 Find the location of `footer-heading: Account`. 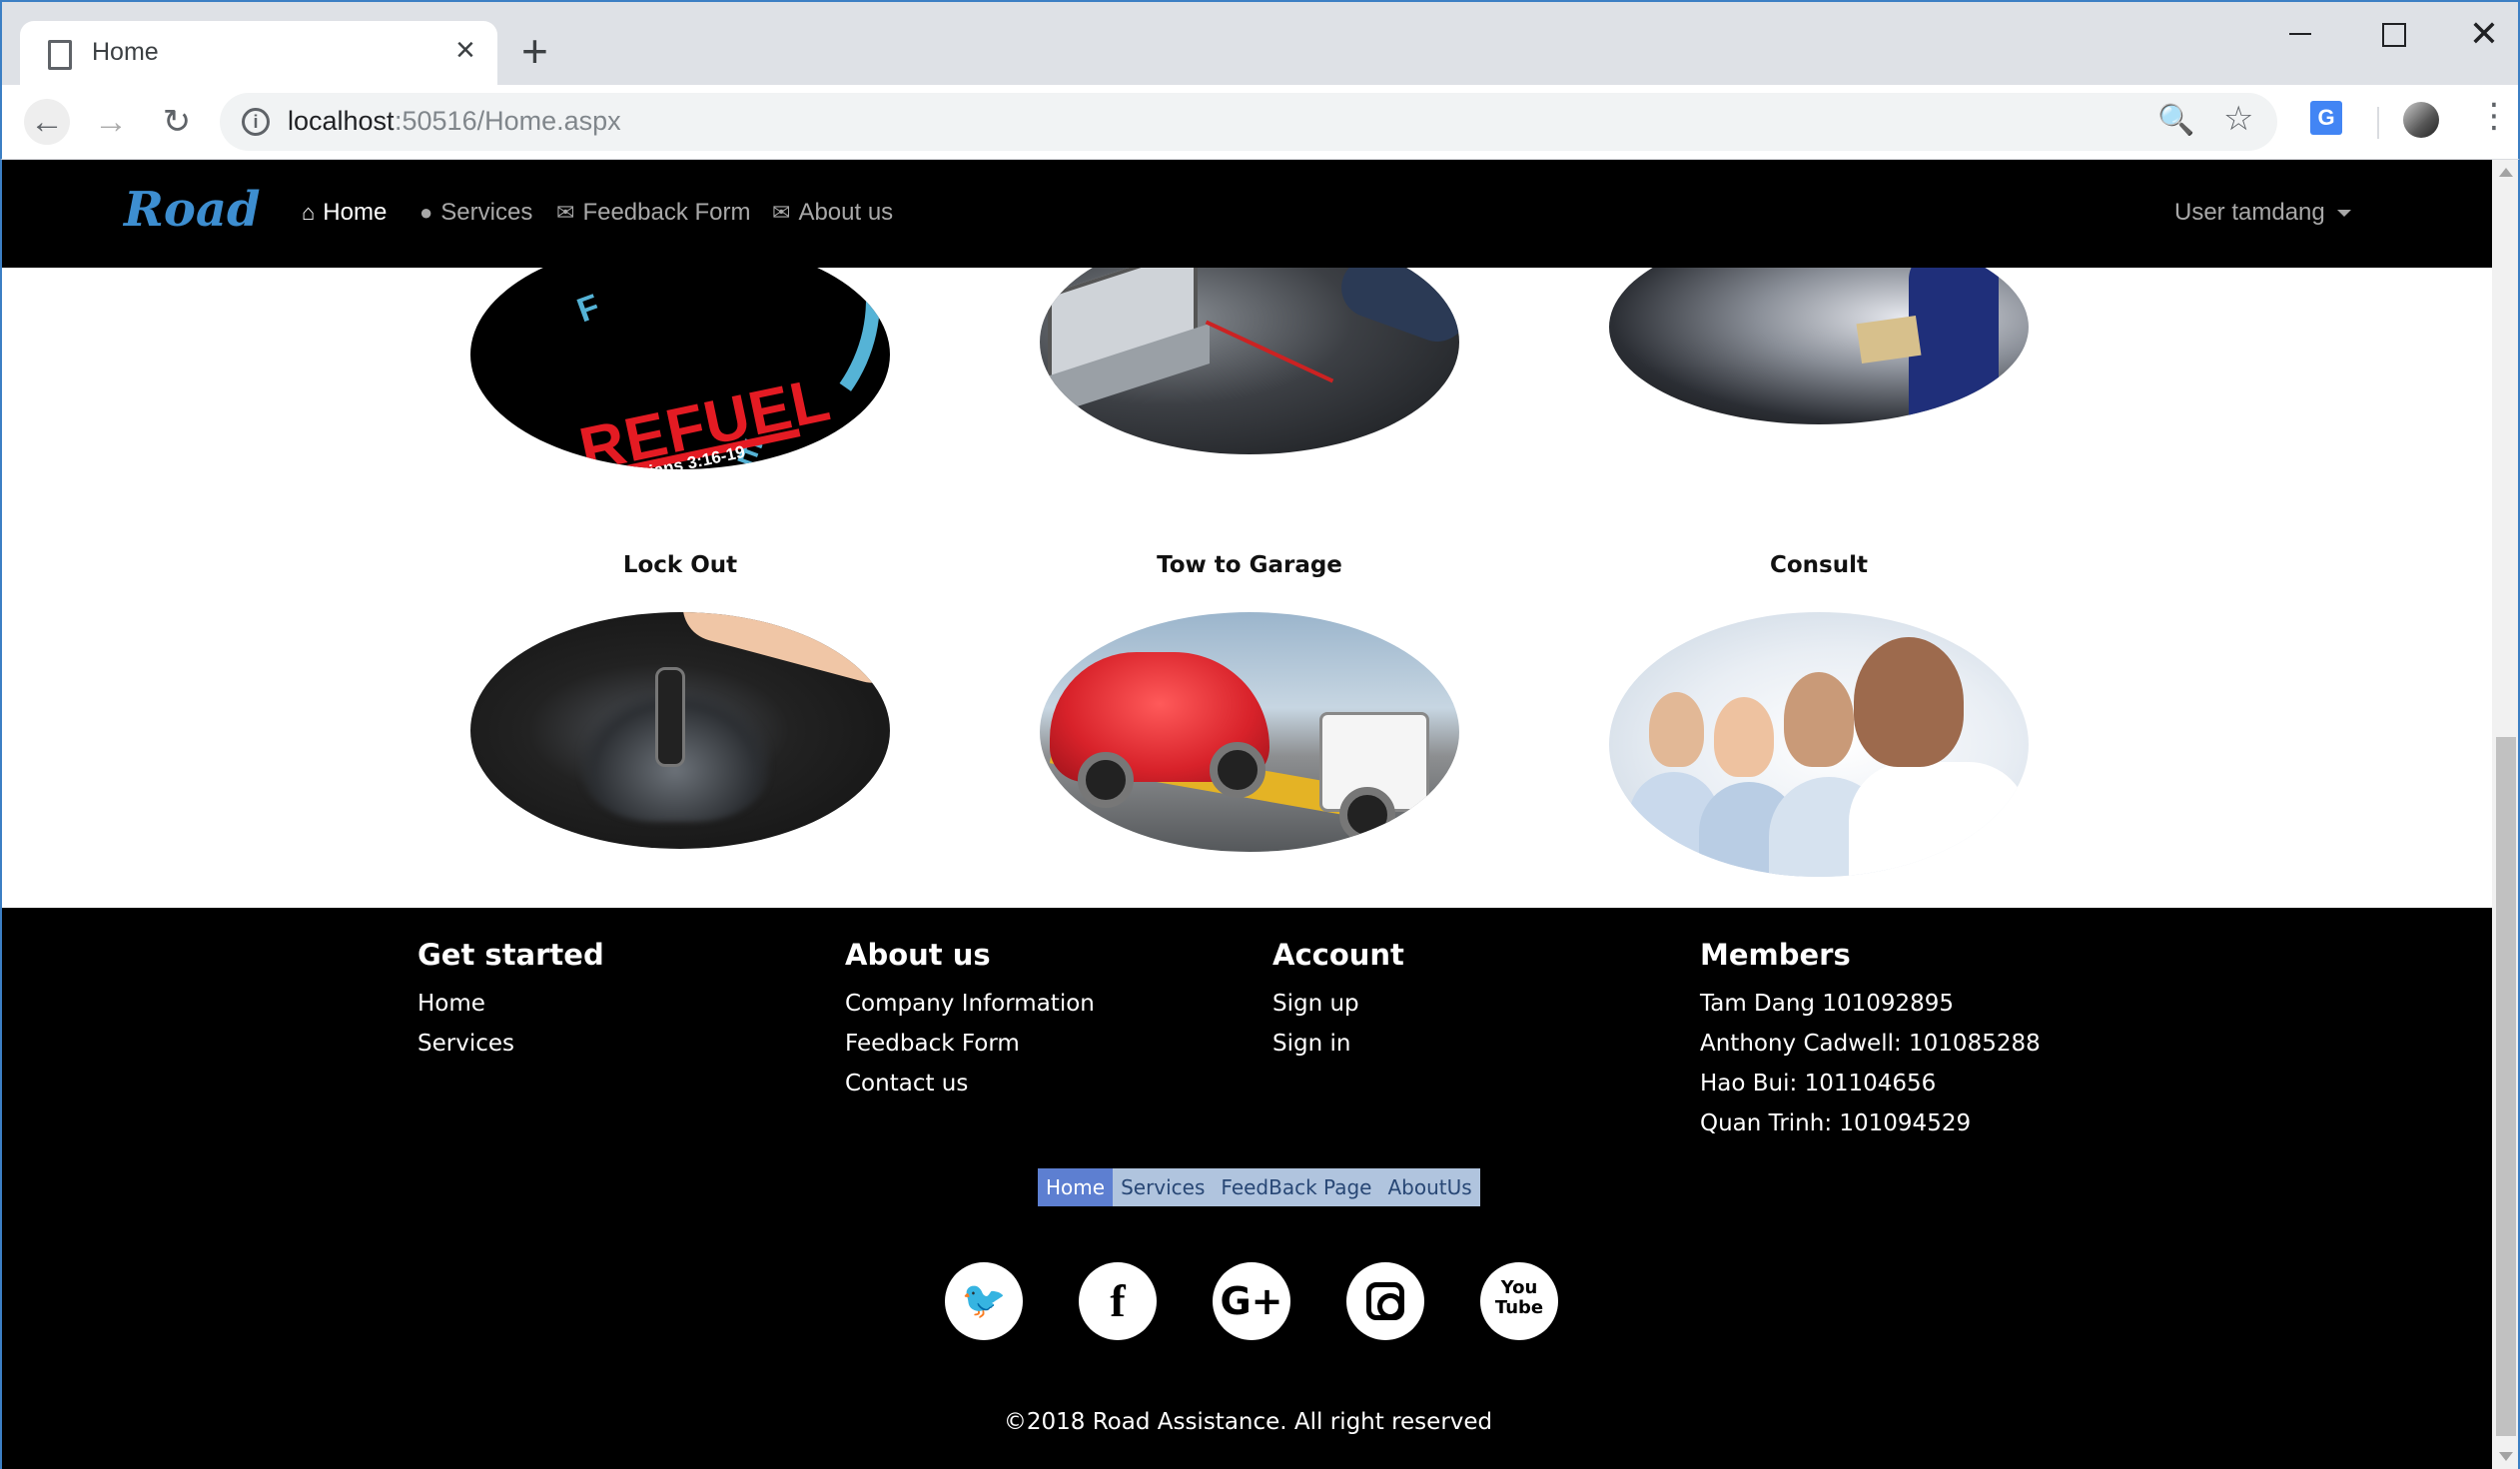

footer-heading: Account is located at coordinates (1338, 955).